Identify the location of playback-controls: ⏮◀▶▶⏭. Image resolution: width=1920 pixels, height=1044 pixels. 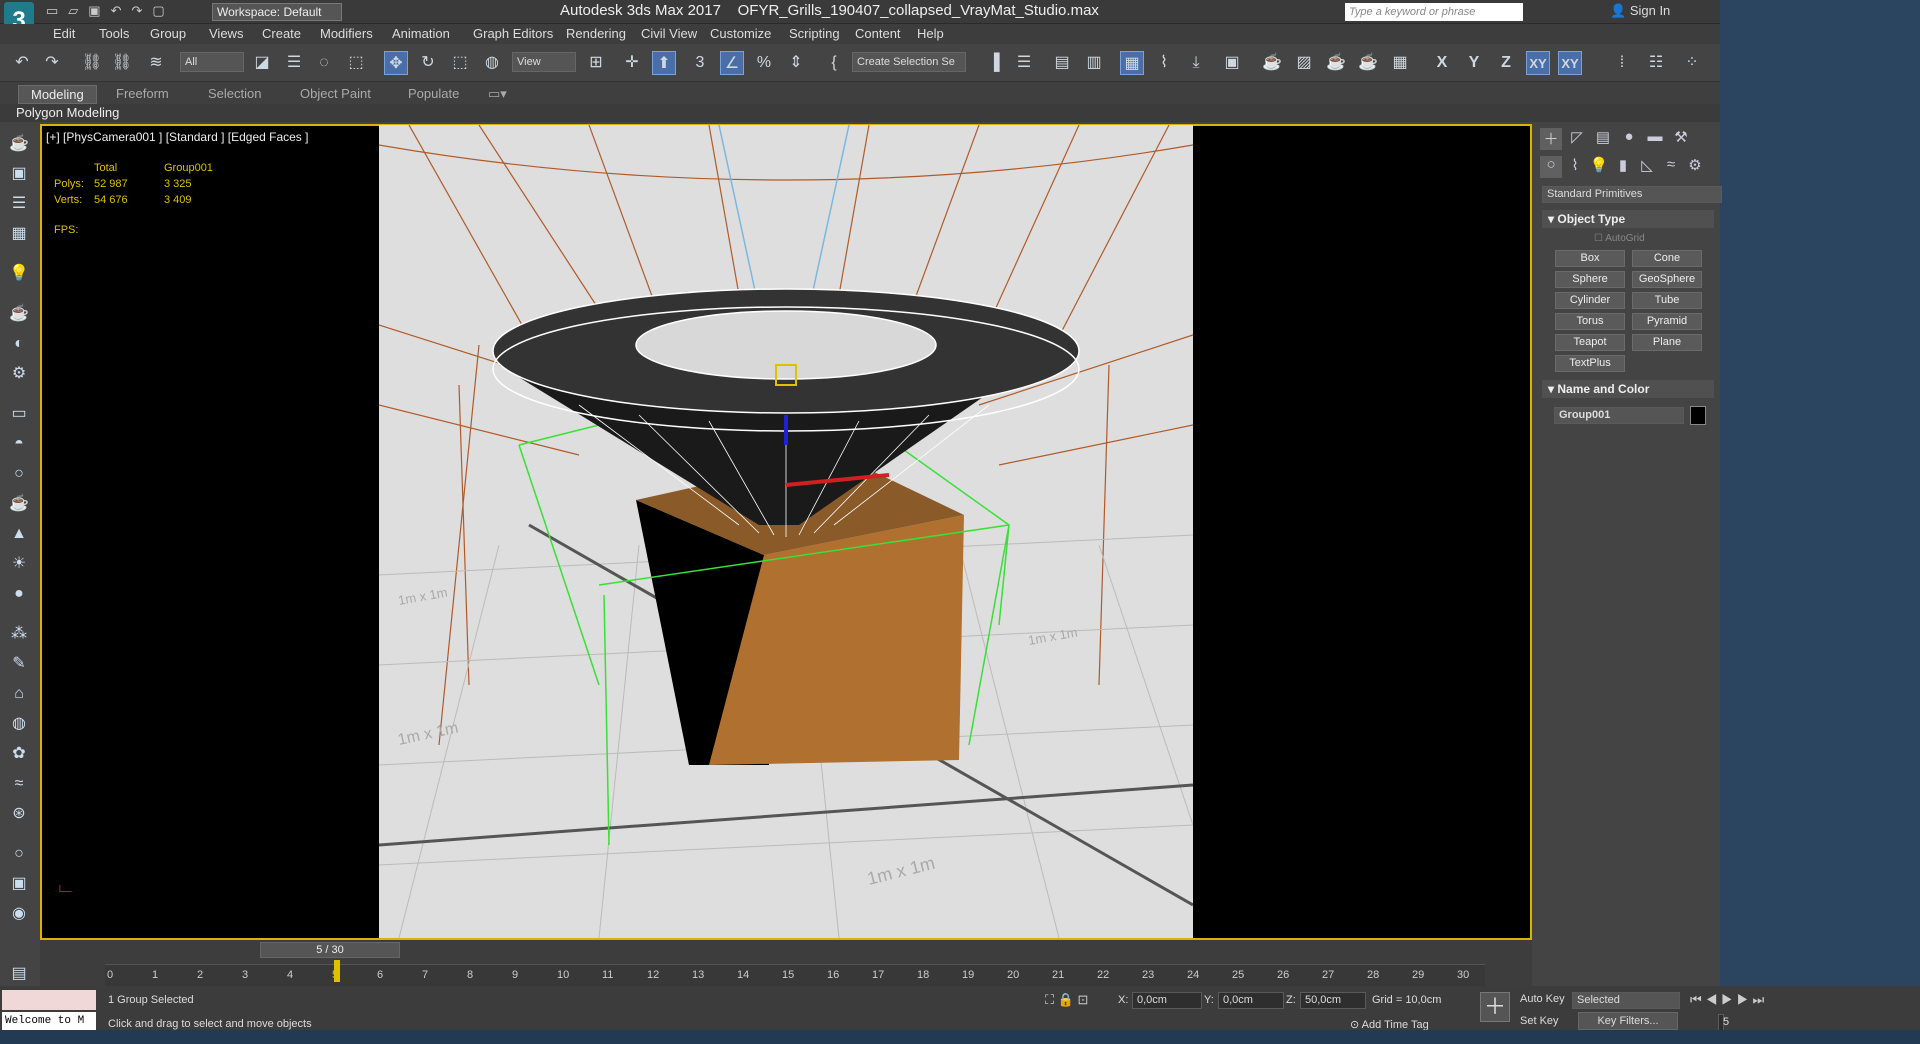
(1729, 1000).